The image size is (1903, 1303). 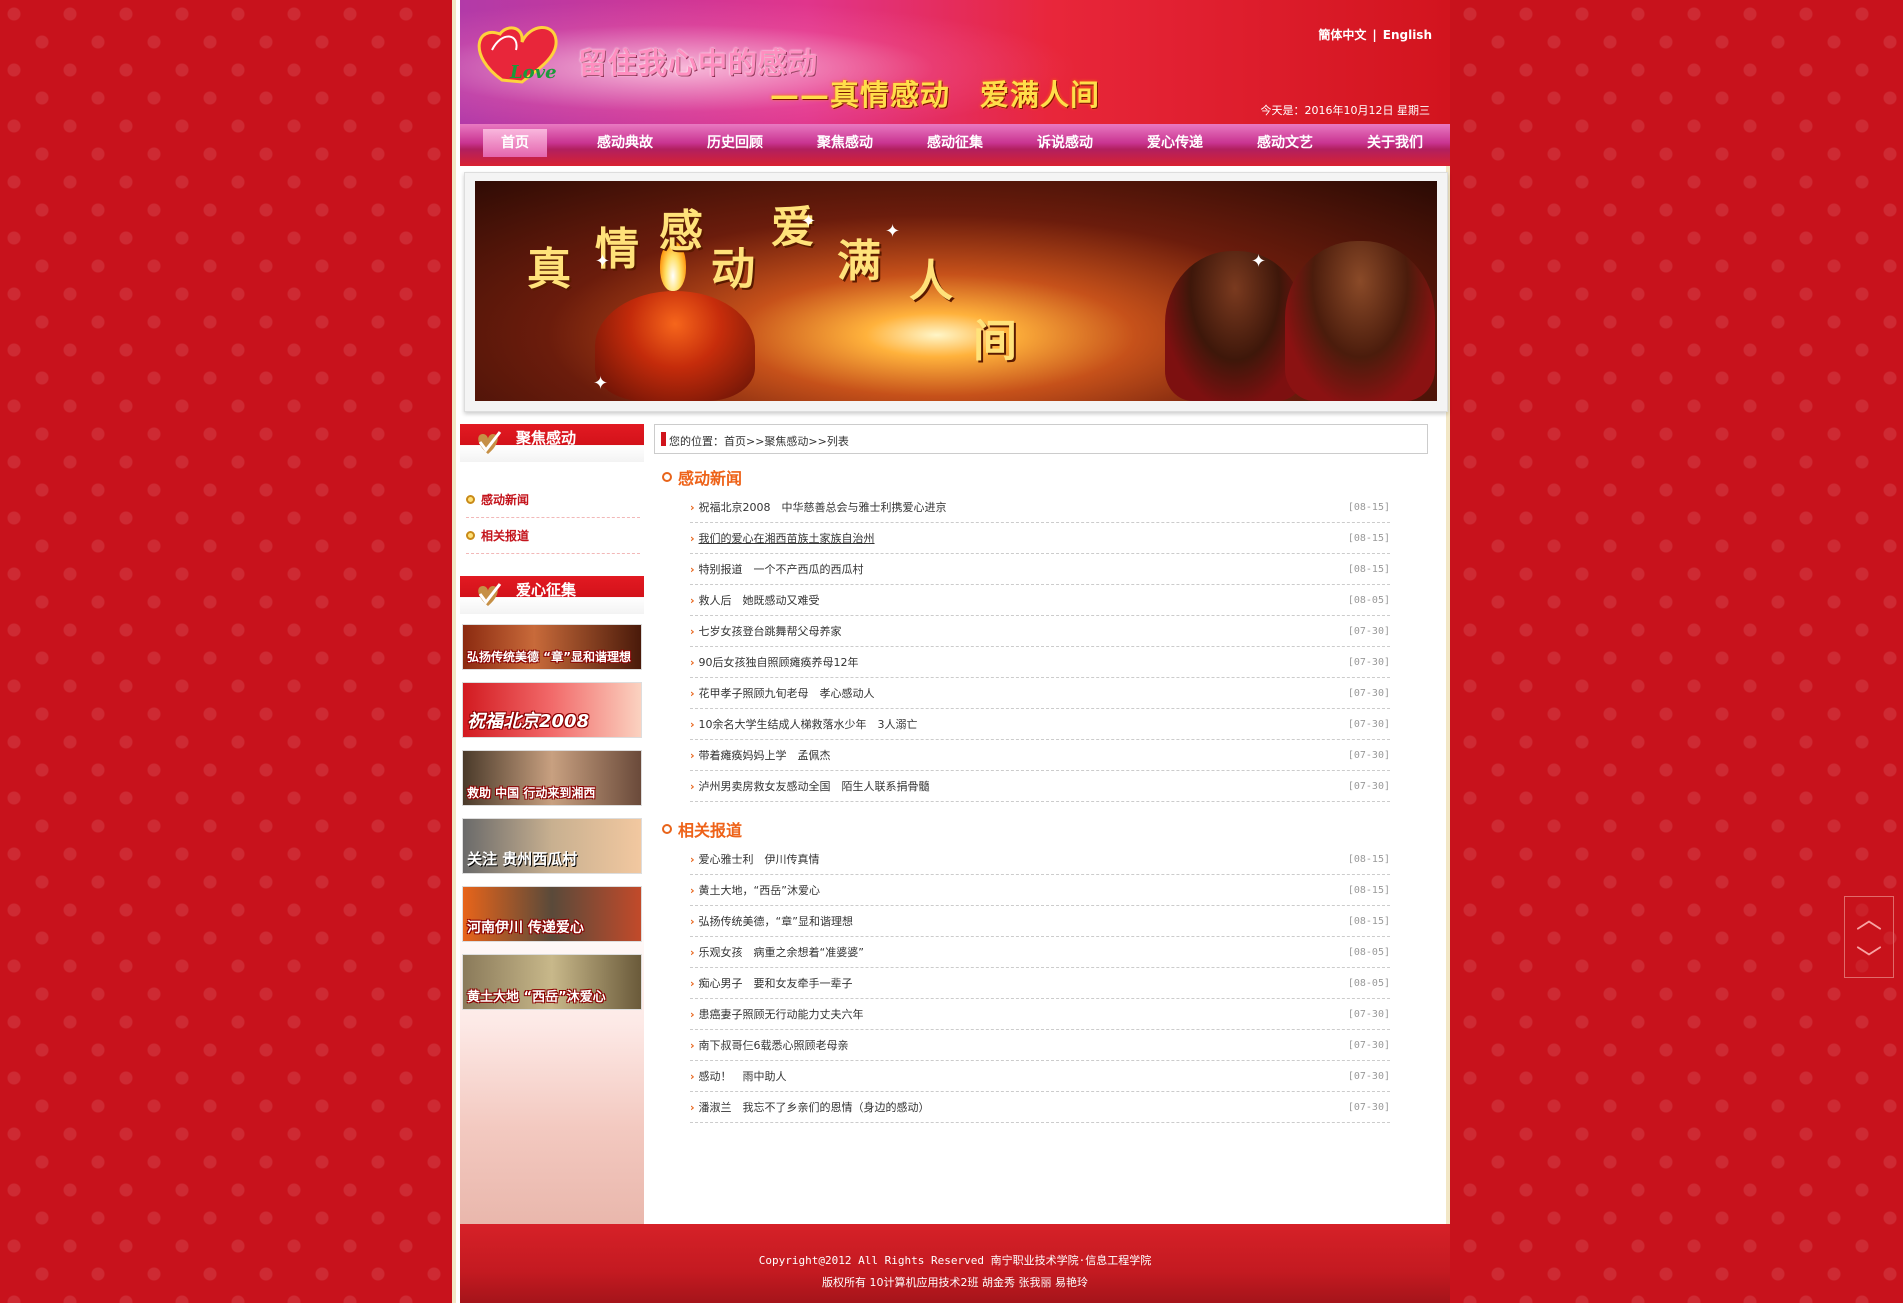 I want to click on nav-focus: 聚焦感动, so click(x=845, y=145).